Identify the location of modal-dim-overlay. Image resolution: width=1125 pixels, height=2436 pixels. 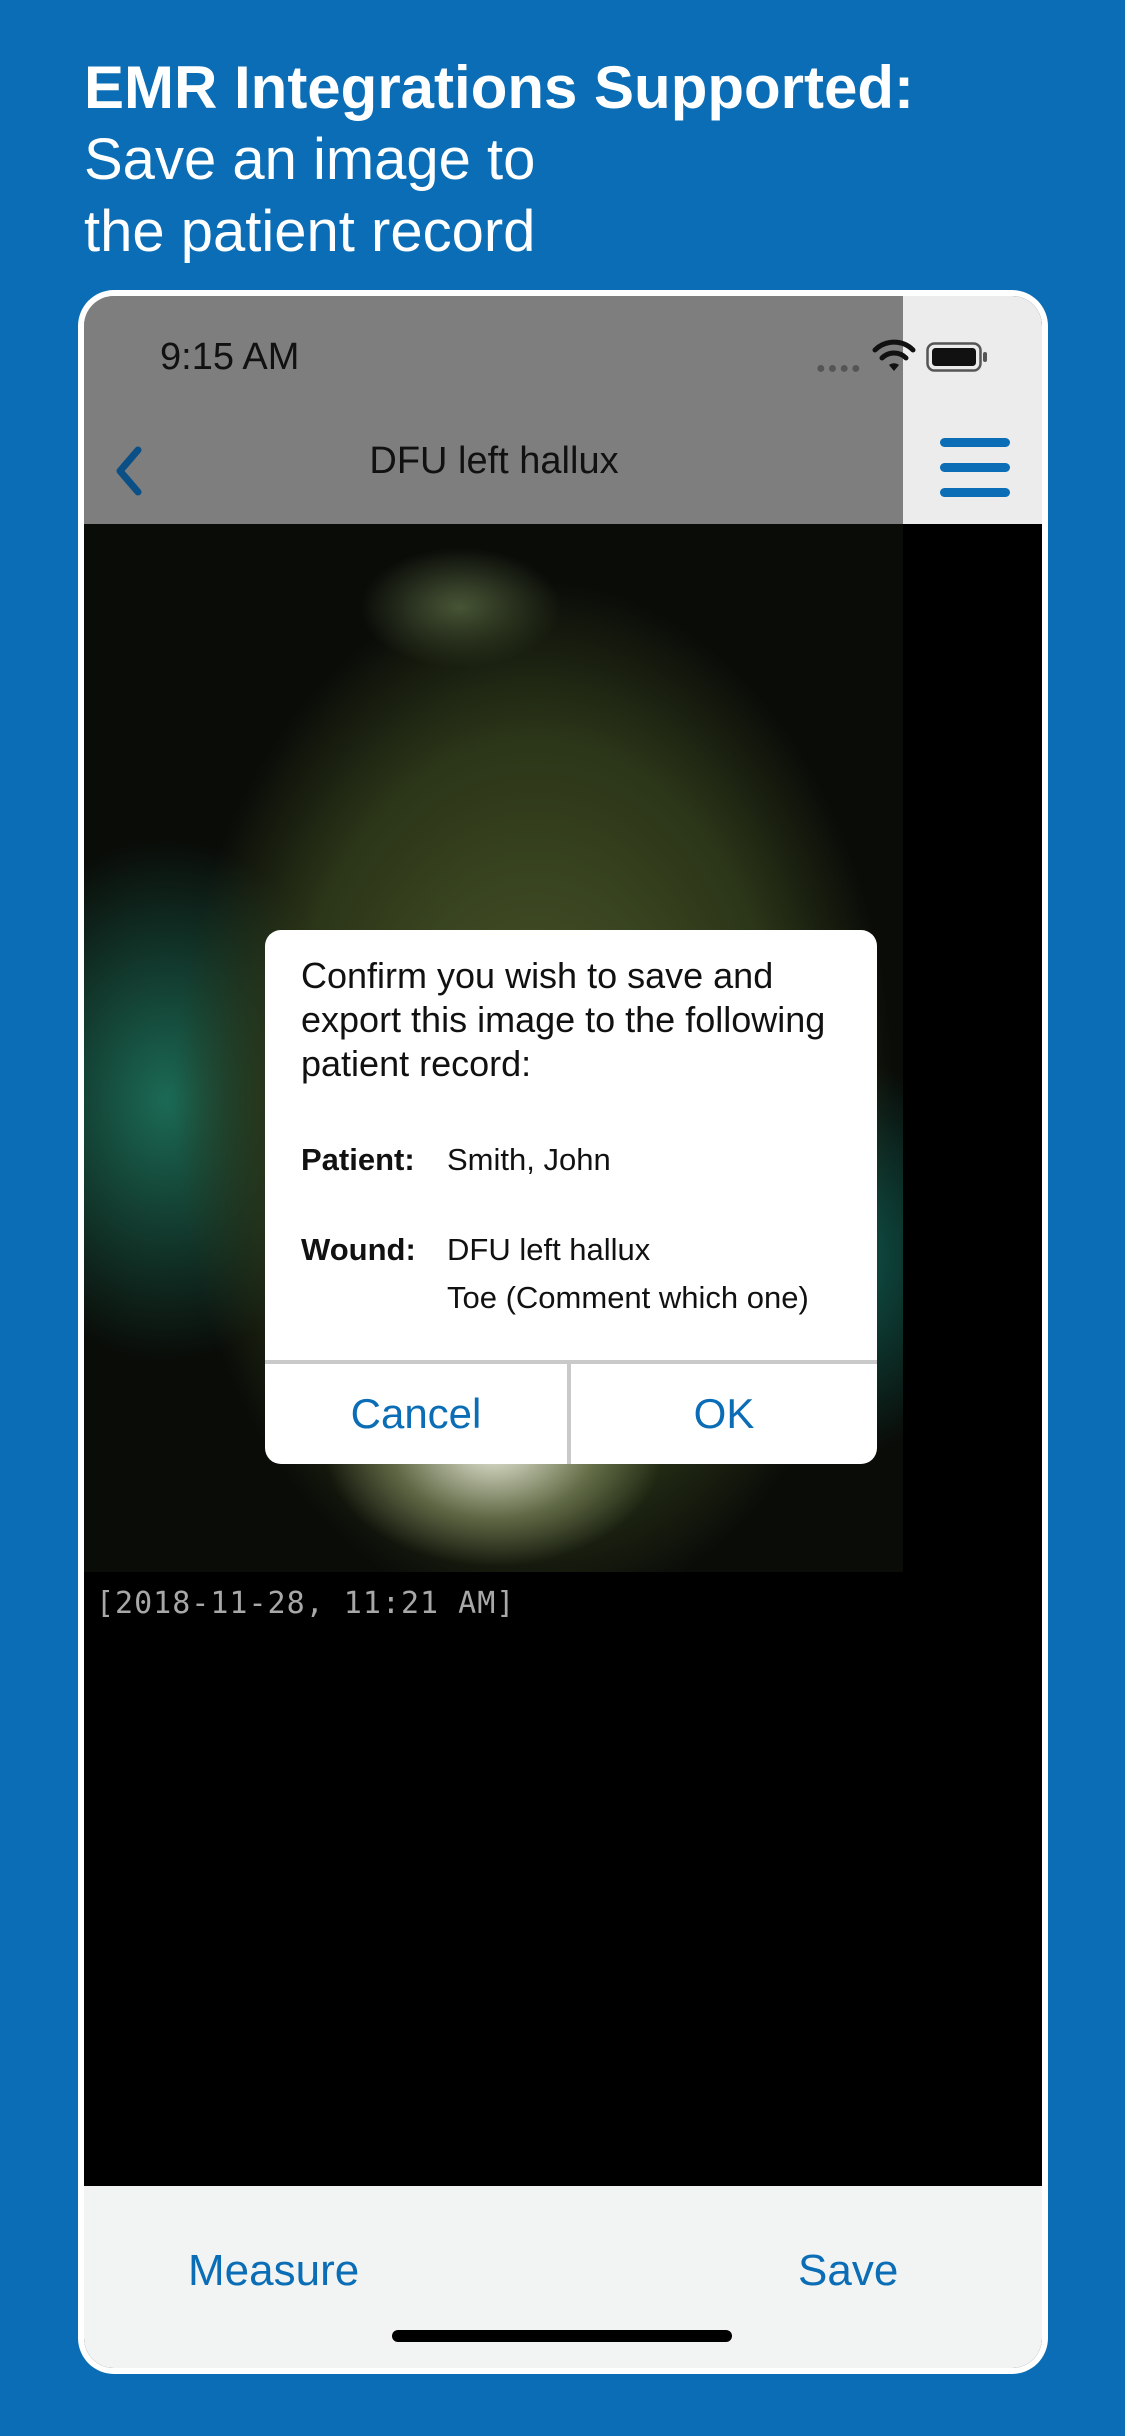
(493, 410).